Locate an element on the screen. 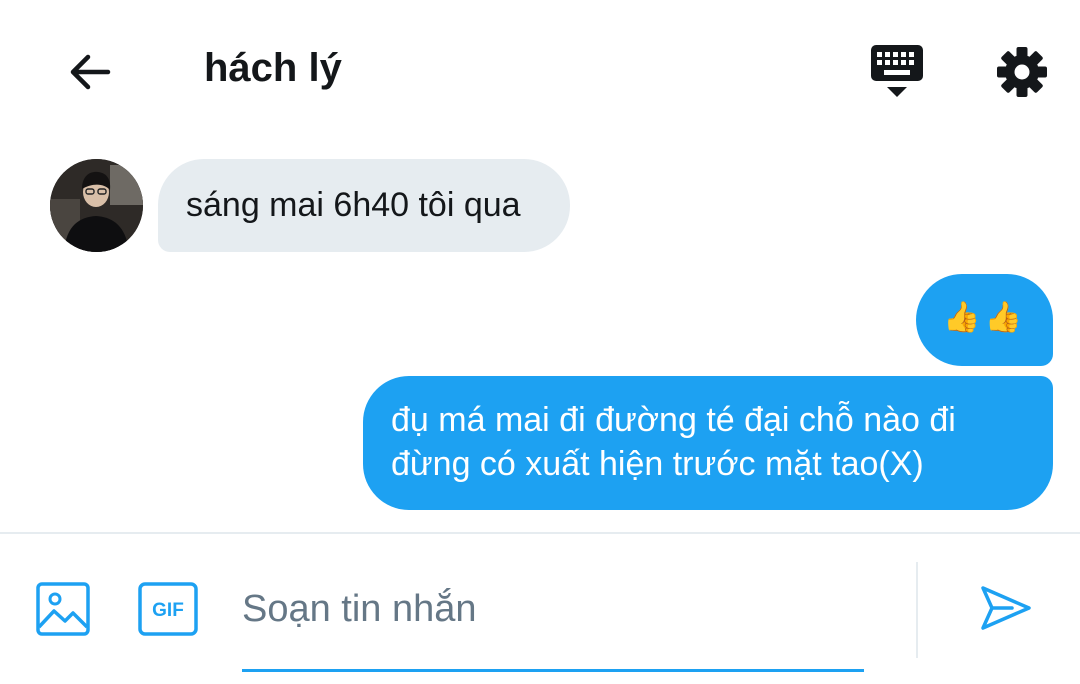  message-input-wrapper is located at coordinates (553, 623).